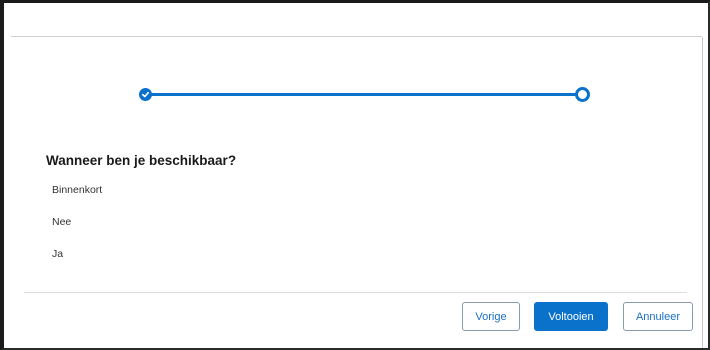 This screenshot has width=710, height=350. What do you see at coordinates (702, 192) in the screenshot?
I see `window-edge` at bounding box center [702, 192].